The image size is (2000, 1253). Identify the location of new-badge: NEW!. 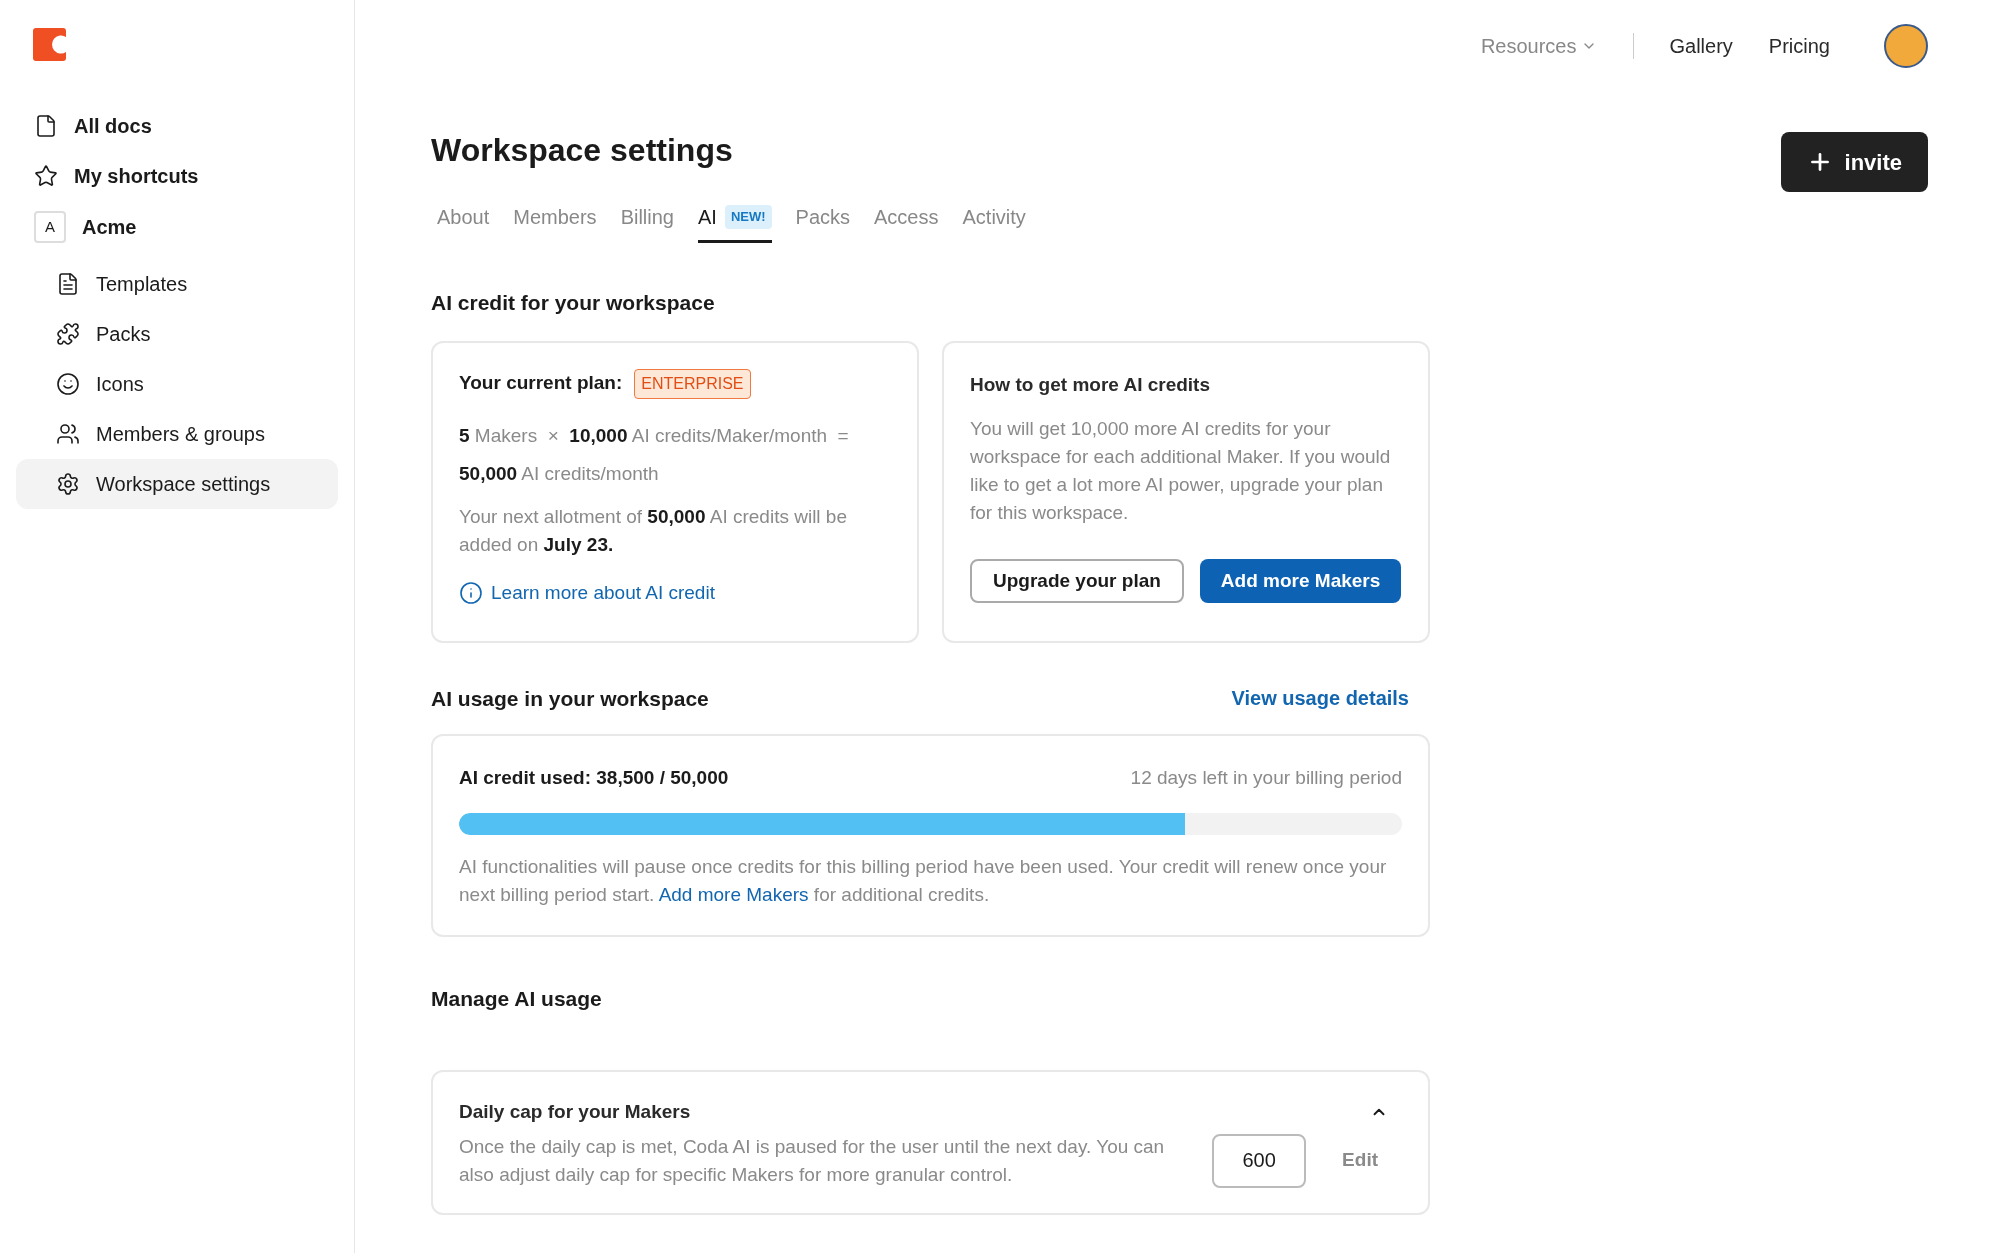
(748, 217).